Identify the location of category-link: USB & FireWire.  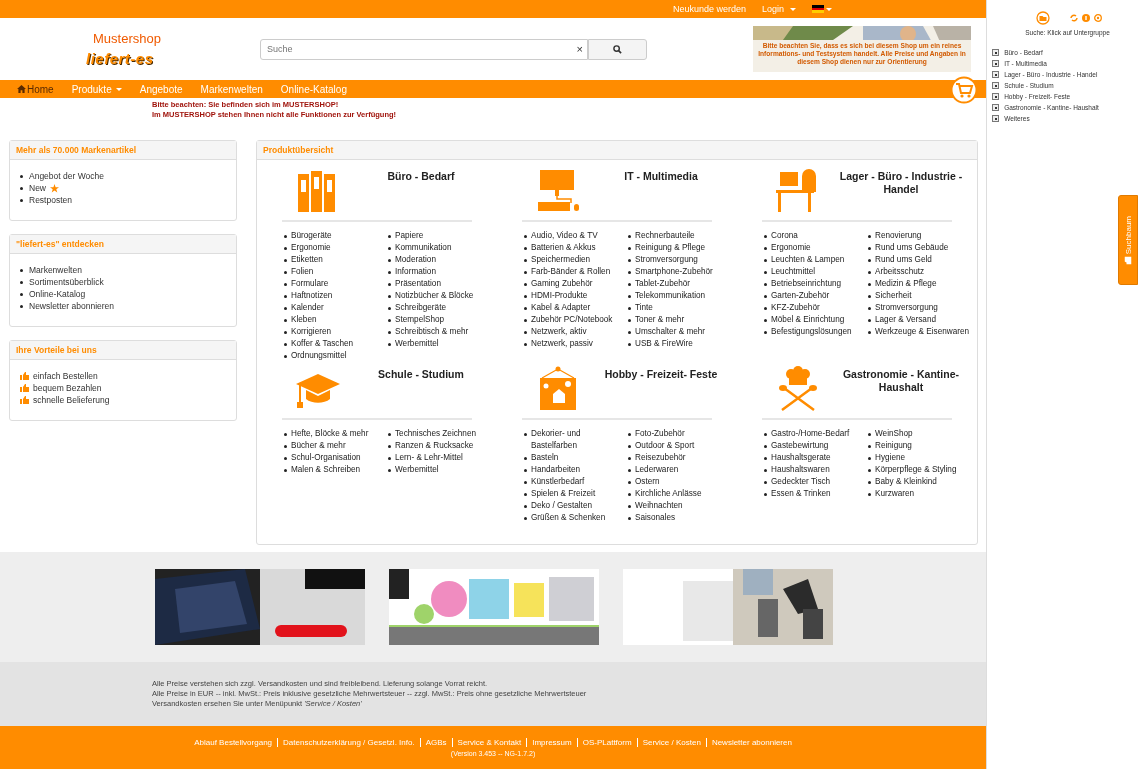
(664, 344).